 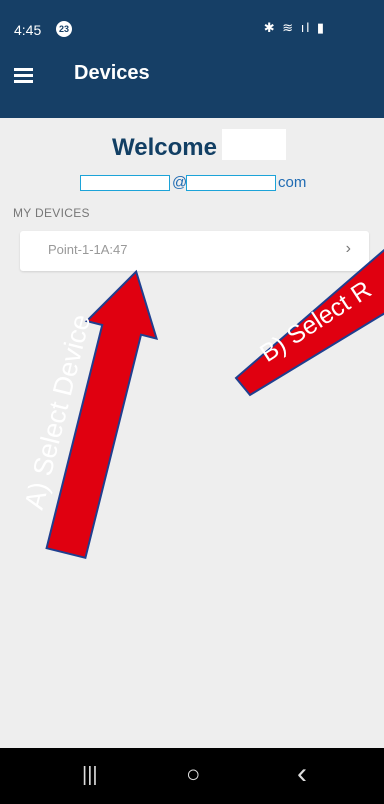 What do you see at coordinates (231, 183) in the screenshot?
I see `redacted-email-domain` at bounding box center [231, 183].